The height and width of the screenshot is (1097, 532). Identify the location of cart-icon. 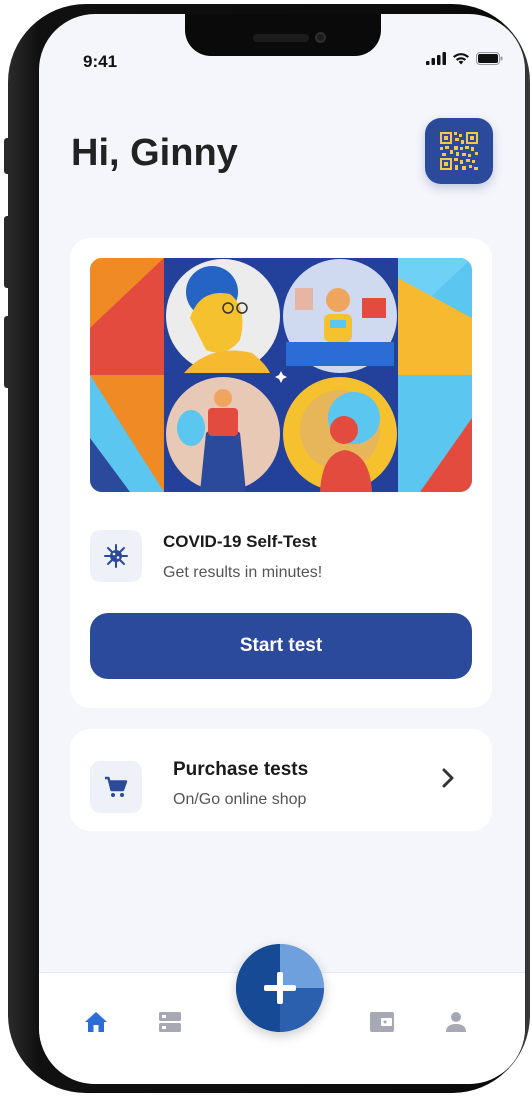
(116, 786).